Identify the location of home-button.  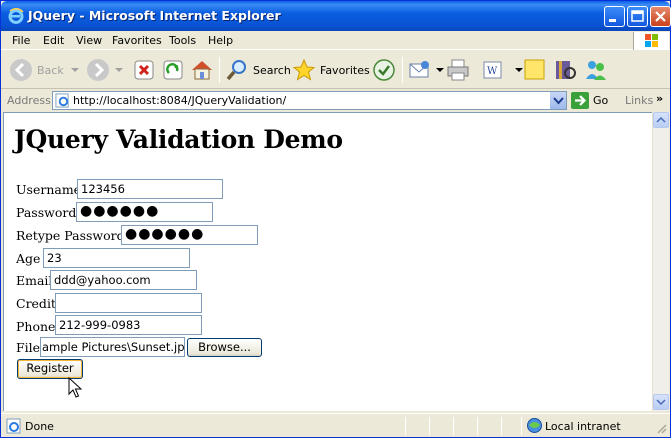
(204, 70).